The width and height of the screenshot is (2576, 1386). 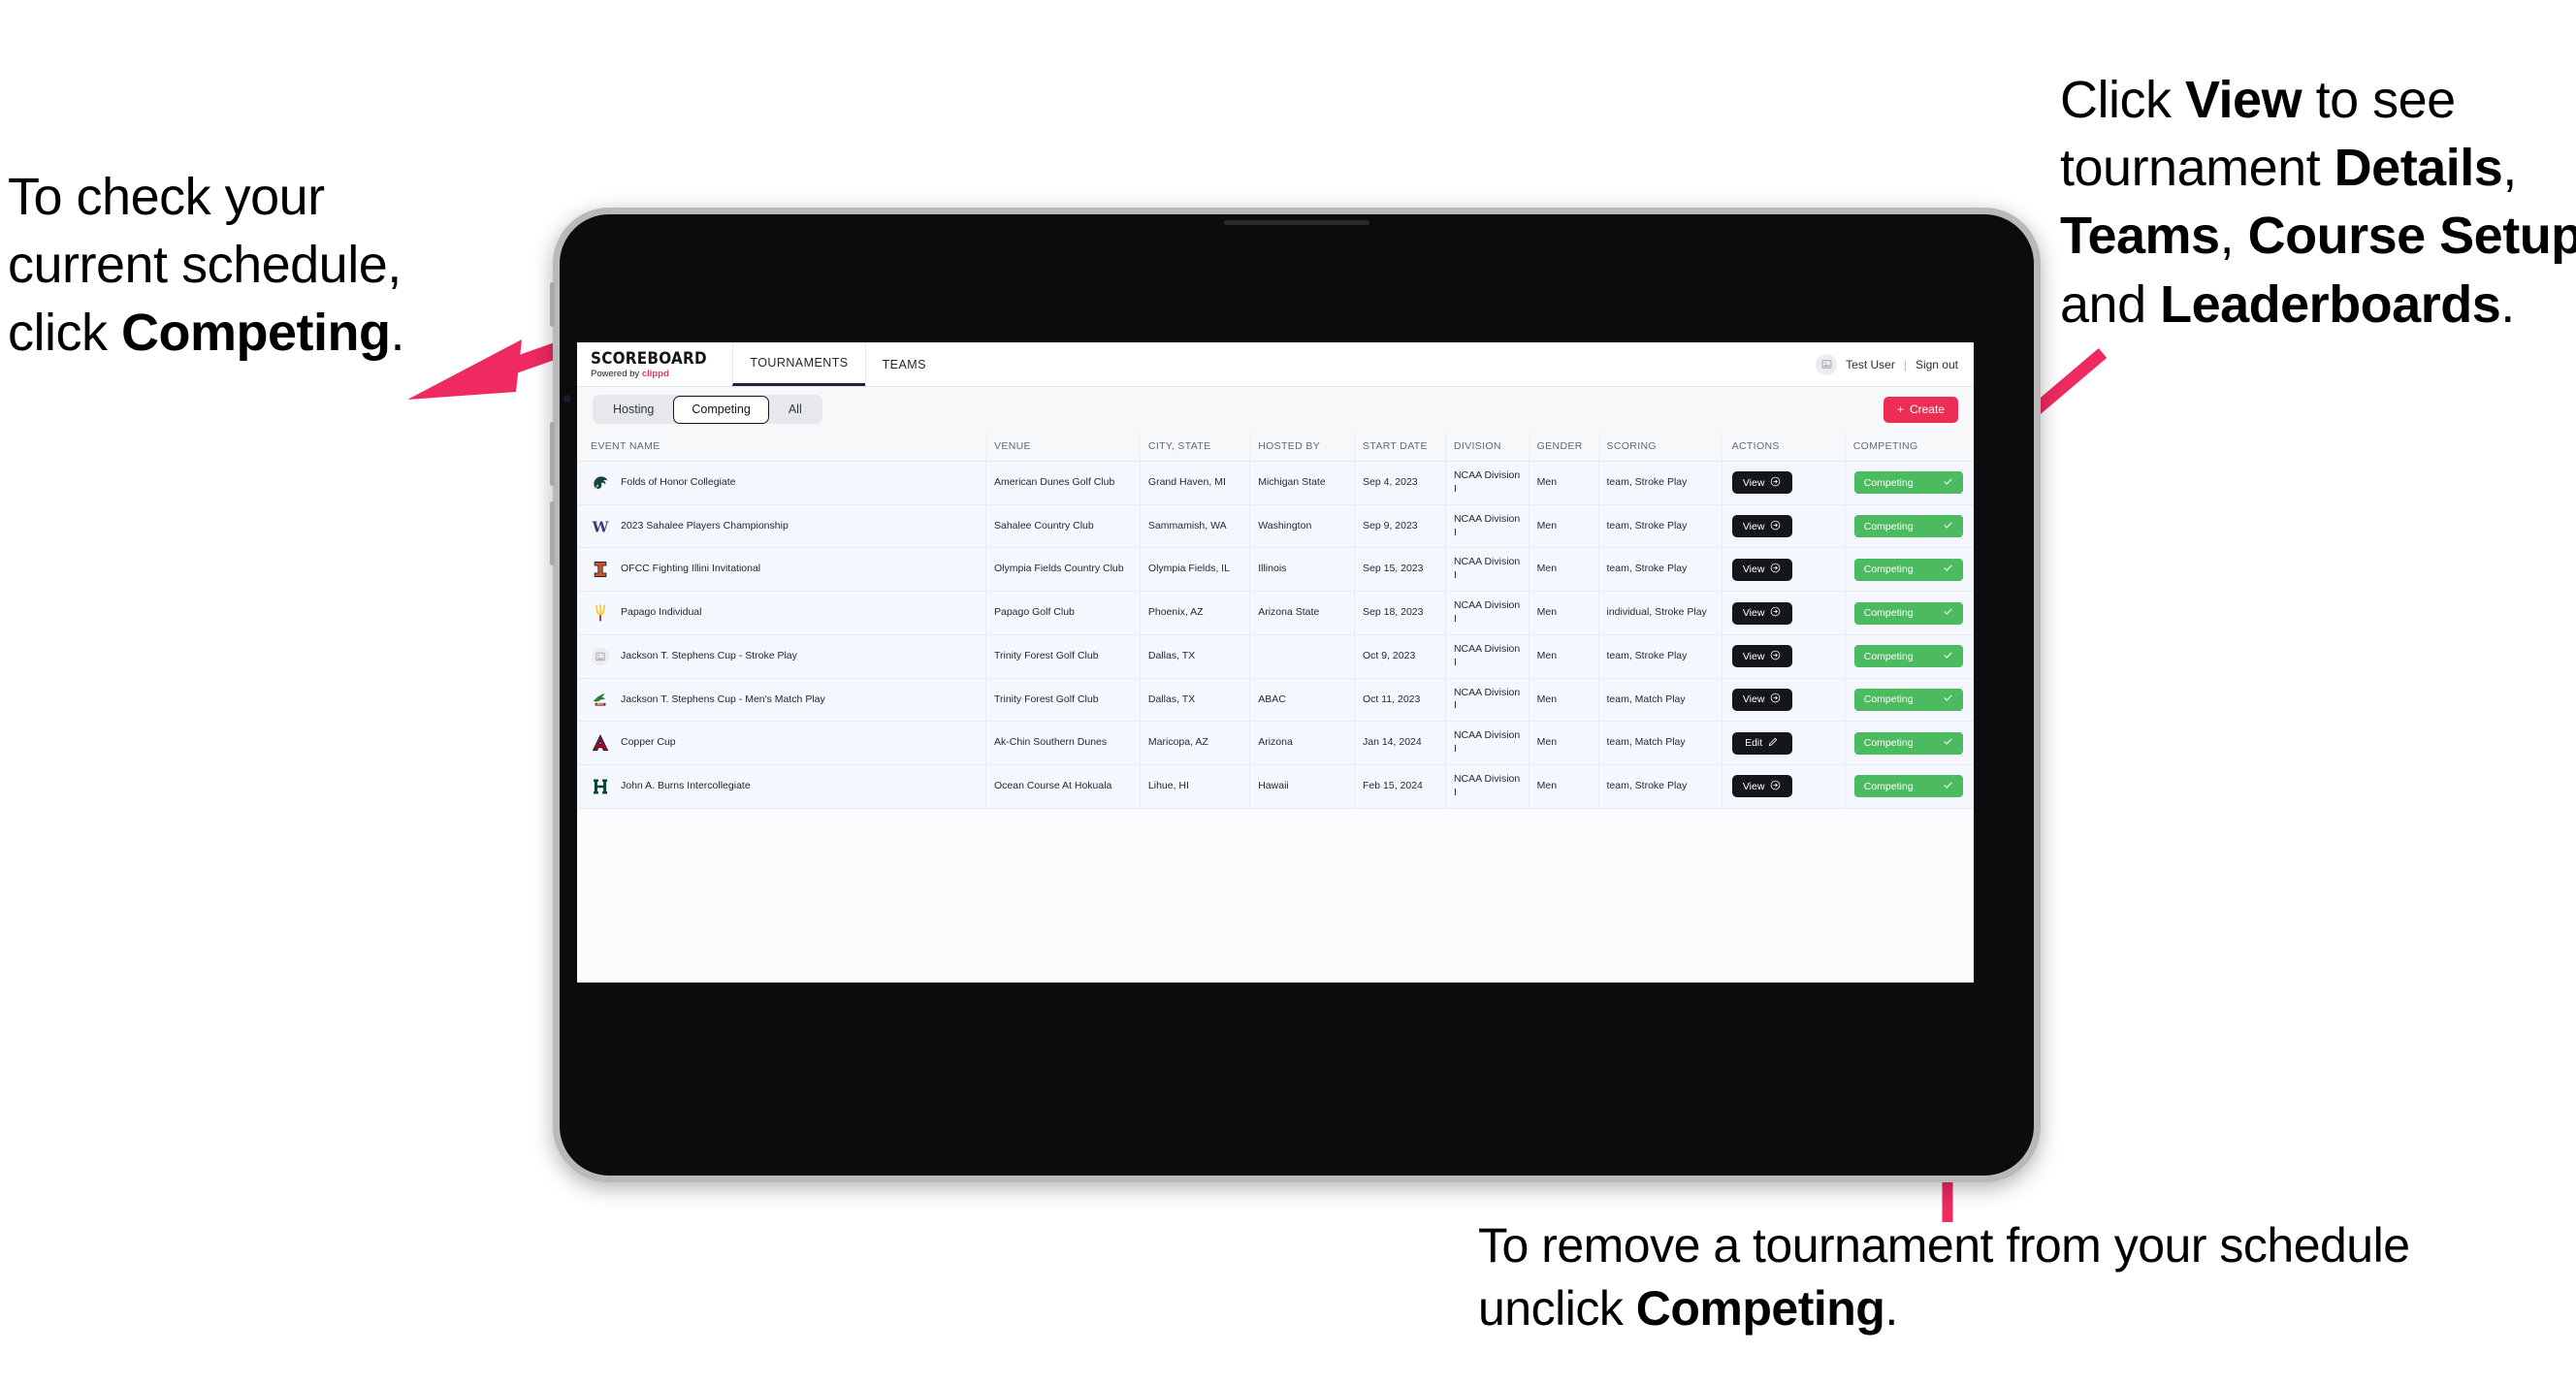 I want to click on cell-start-date: Sep 9, 2023, so click(x=1400, y=526).